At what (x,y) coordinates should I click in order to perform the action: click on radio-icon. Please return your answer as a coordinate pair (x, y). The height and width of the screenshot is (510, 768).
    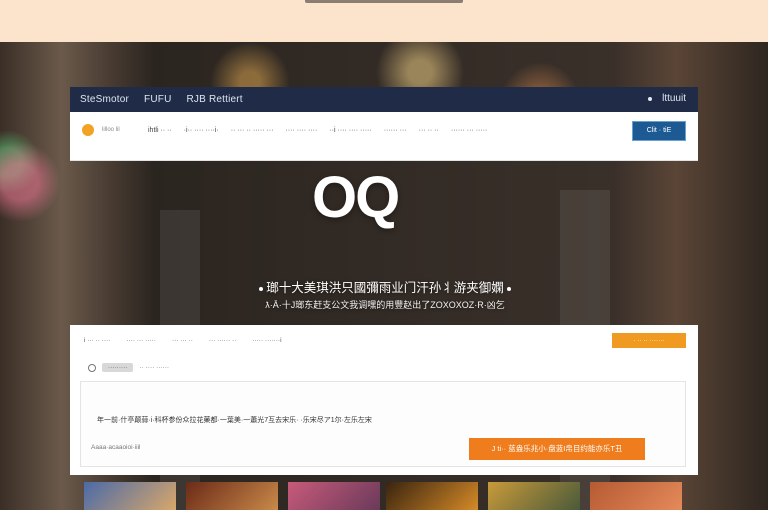
    Looking at the image, I should click on (92, 367).